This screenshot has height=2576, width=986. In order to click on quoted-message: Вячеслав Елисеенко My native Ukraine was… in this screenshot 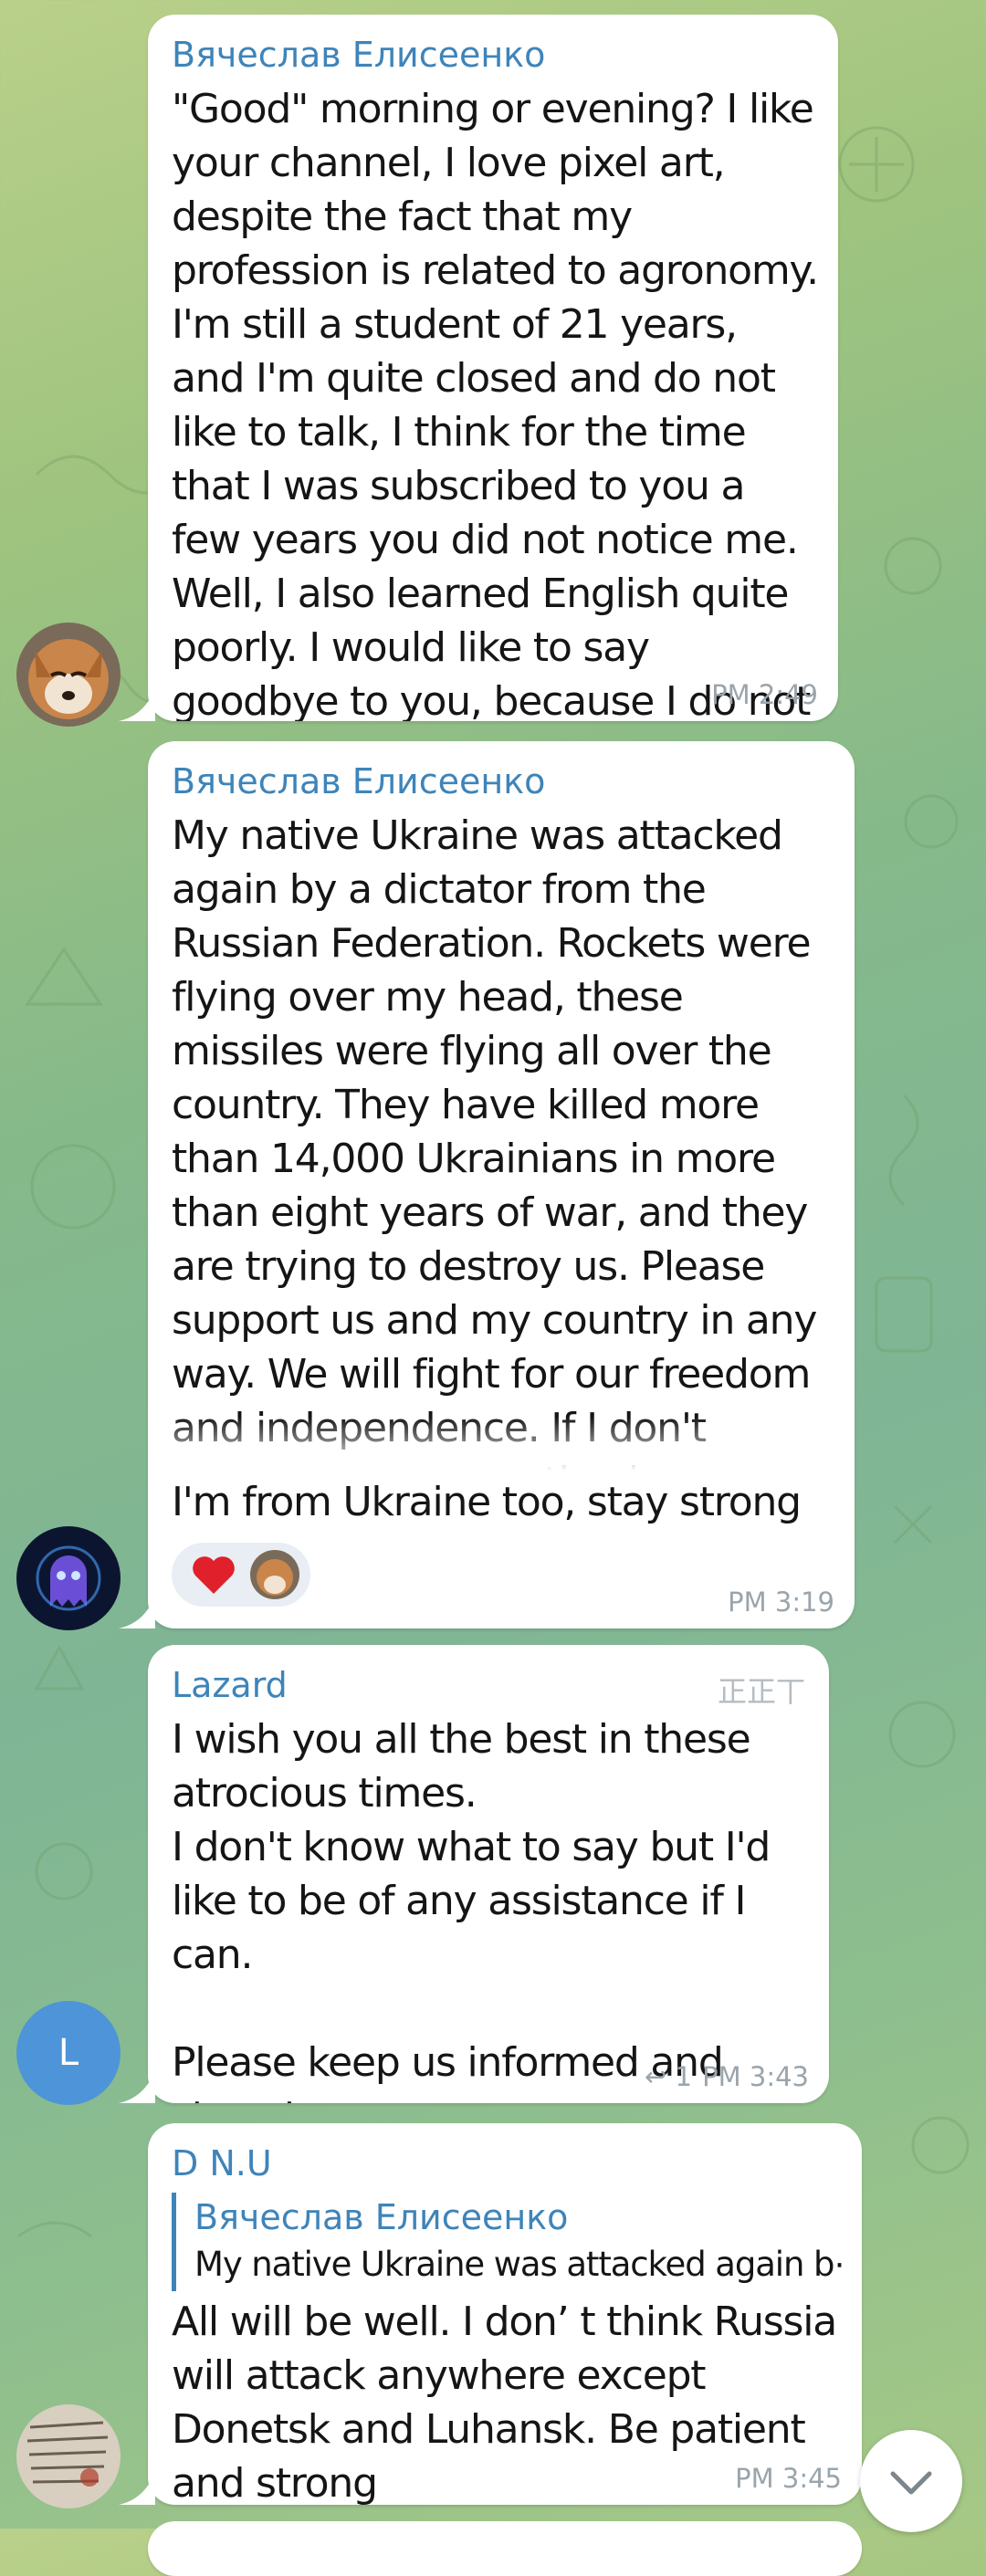, I will do `click(508, 2242)`.